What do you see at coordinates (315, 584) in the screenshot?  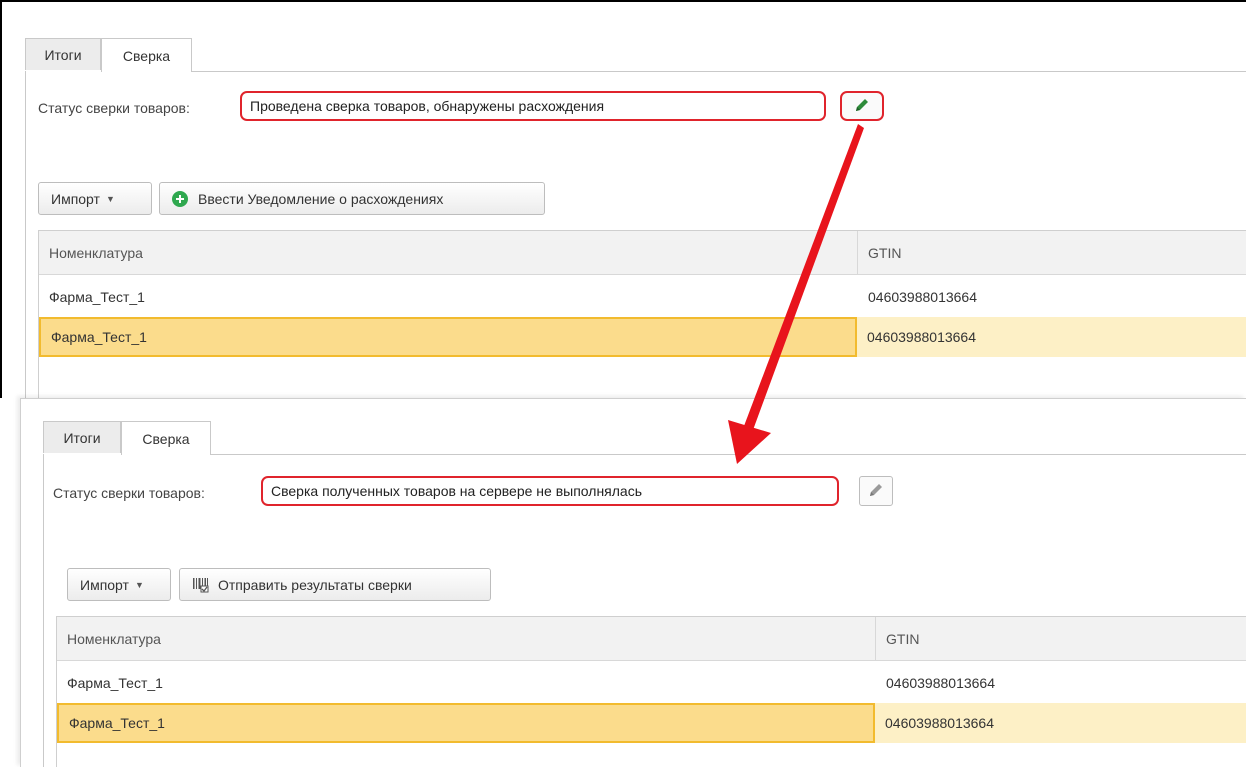 I see `send-reconciliation-results-label: Отправить результаты сверки` at bounding box center [315, 584].